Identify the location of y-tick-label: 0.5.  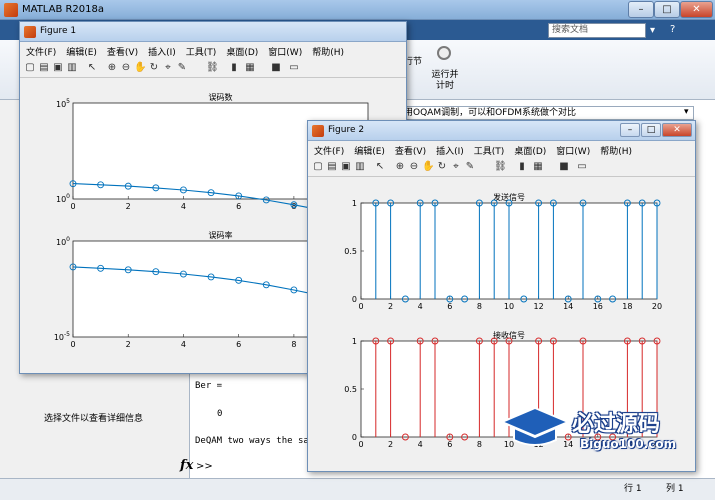
(350, 251).